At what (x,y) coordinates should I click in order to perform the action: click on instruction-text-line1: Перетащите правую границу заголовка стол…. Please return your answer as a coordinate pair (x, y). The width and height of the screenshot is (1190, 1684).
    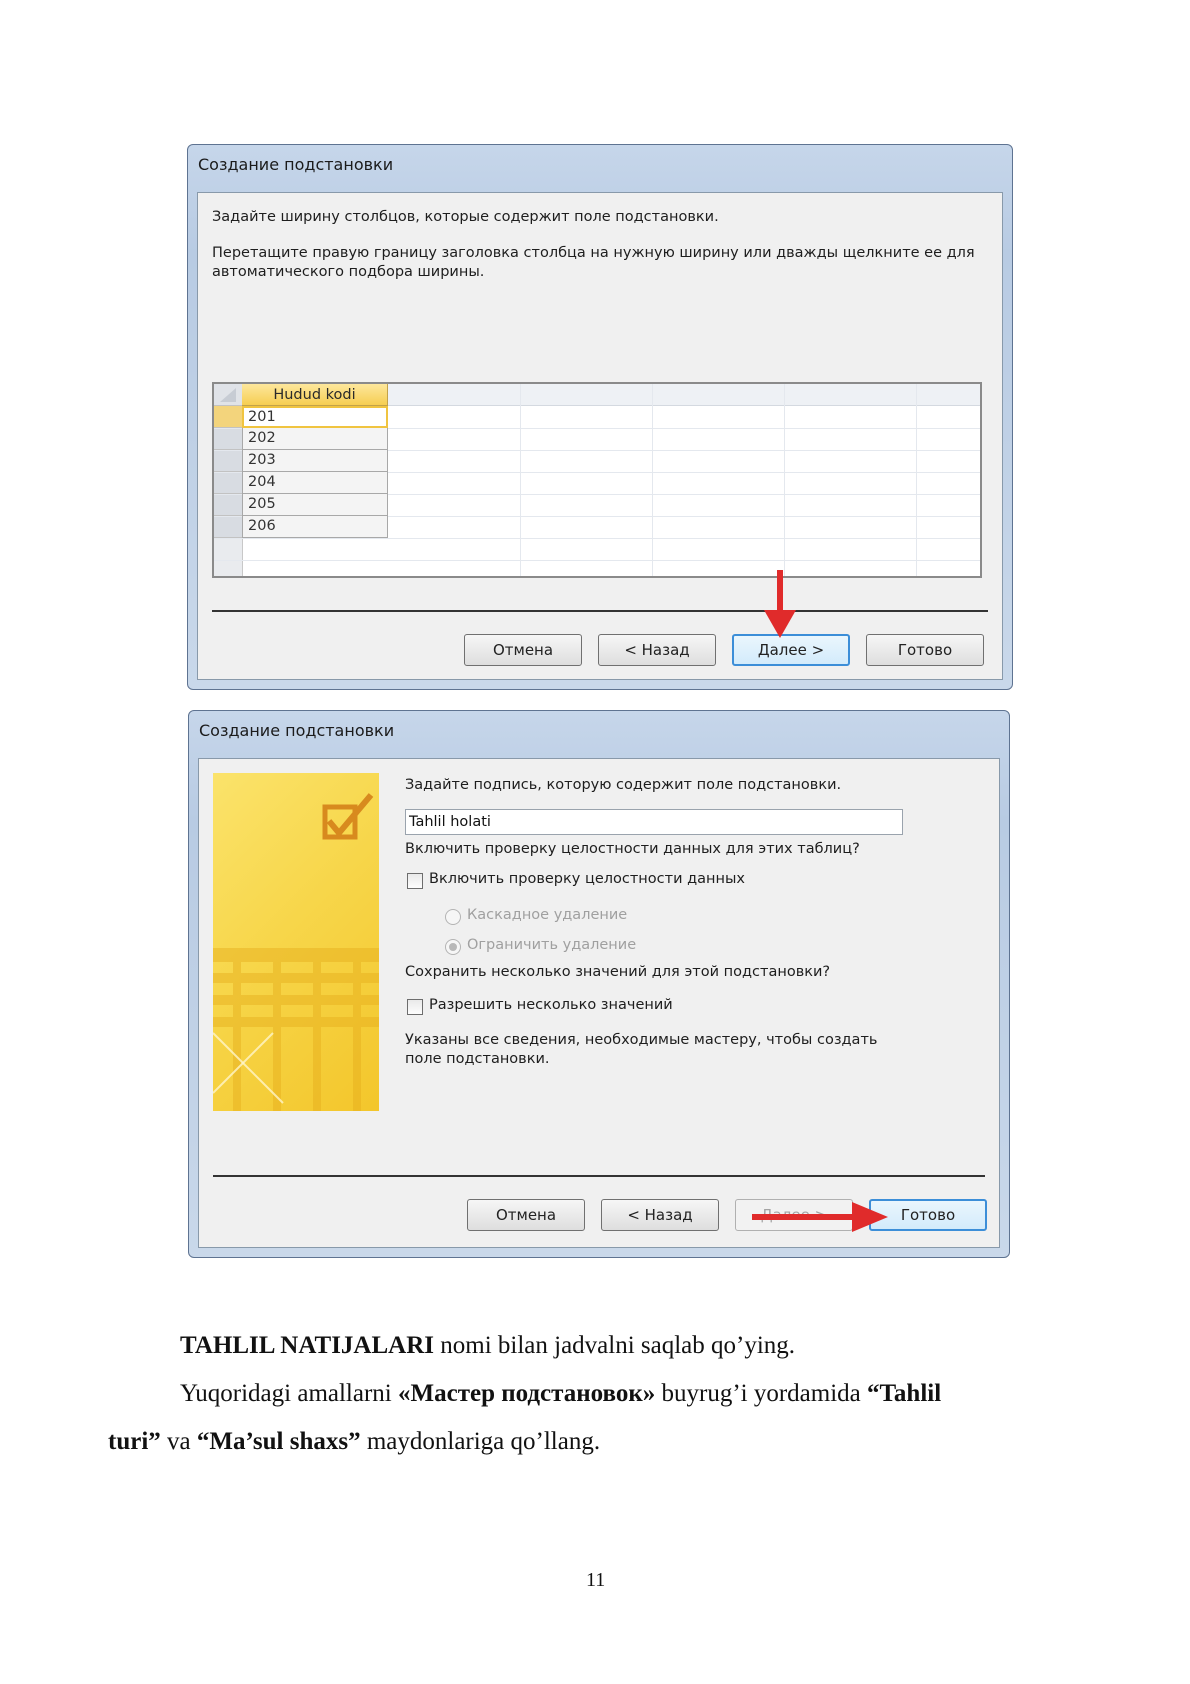
    Looking at the image, I should click on (593, 253).